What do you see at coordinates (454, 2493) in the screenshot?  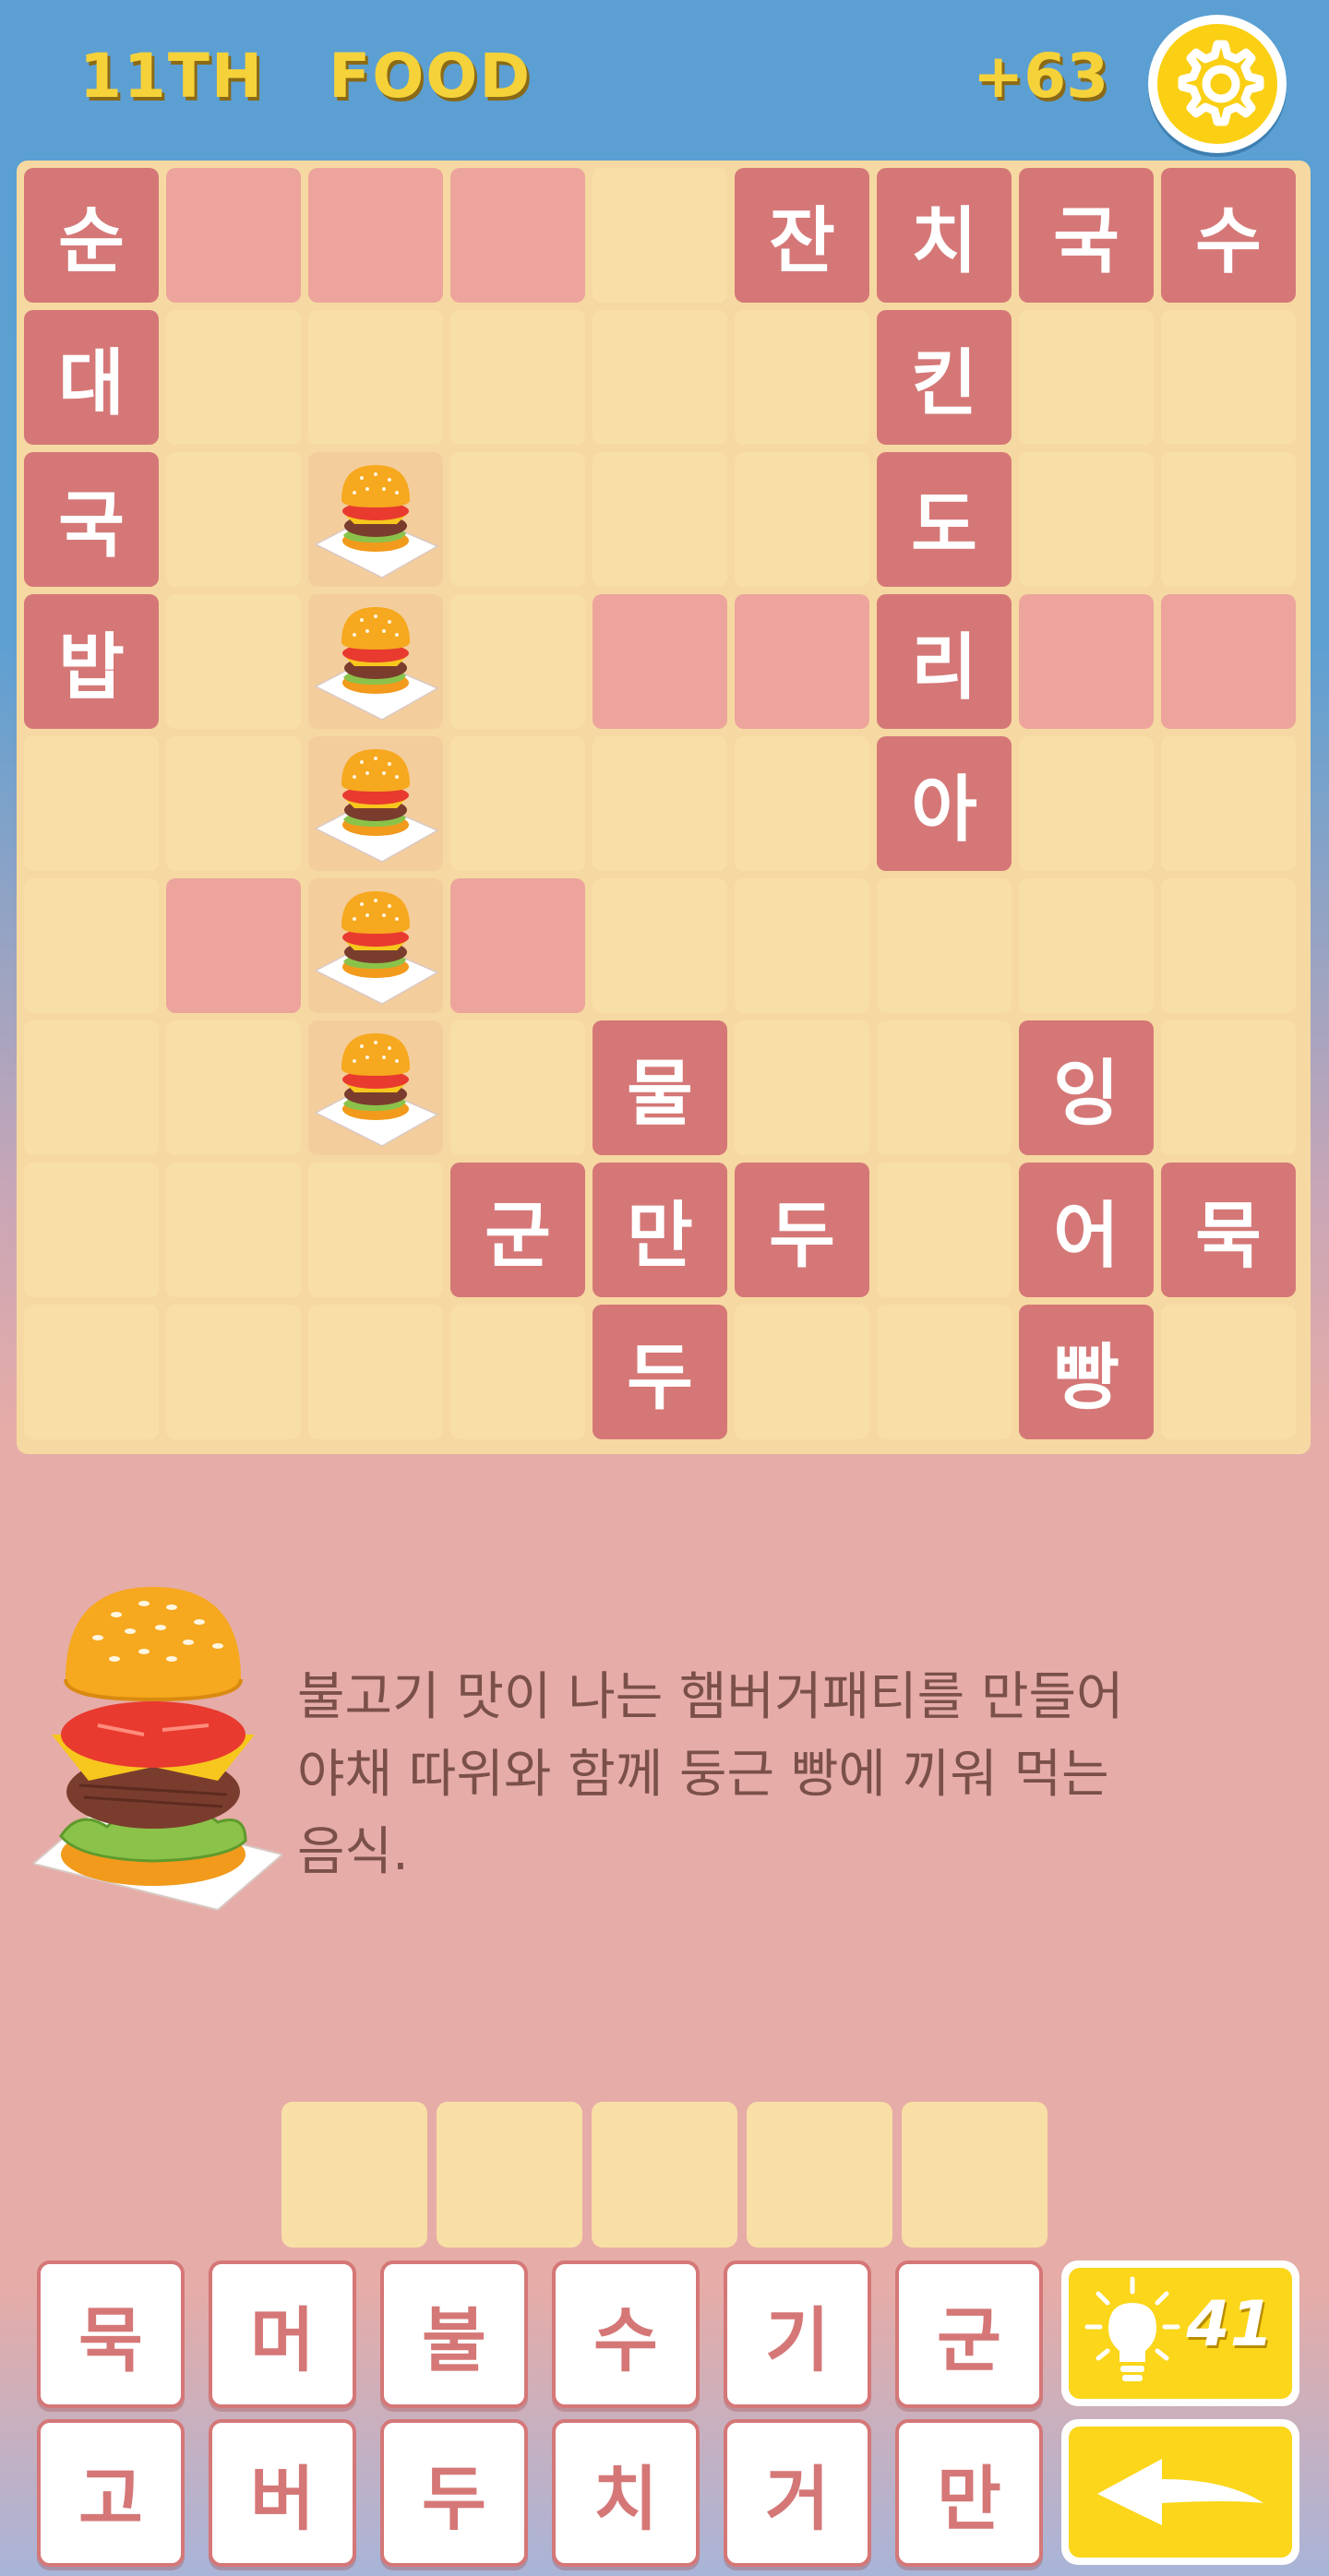 I see `letter-key: 두` at bounding box center [454, 2493].